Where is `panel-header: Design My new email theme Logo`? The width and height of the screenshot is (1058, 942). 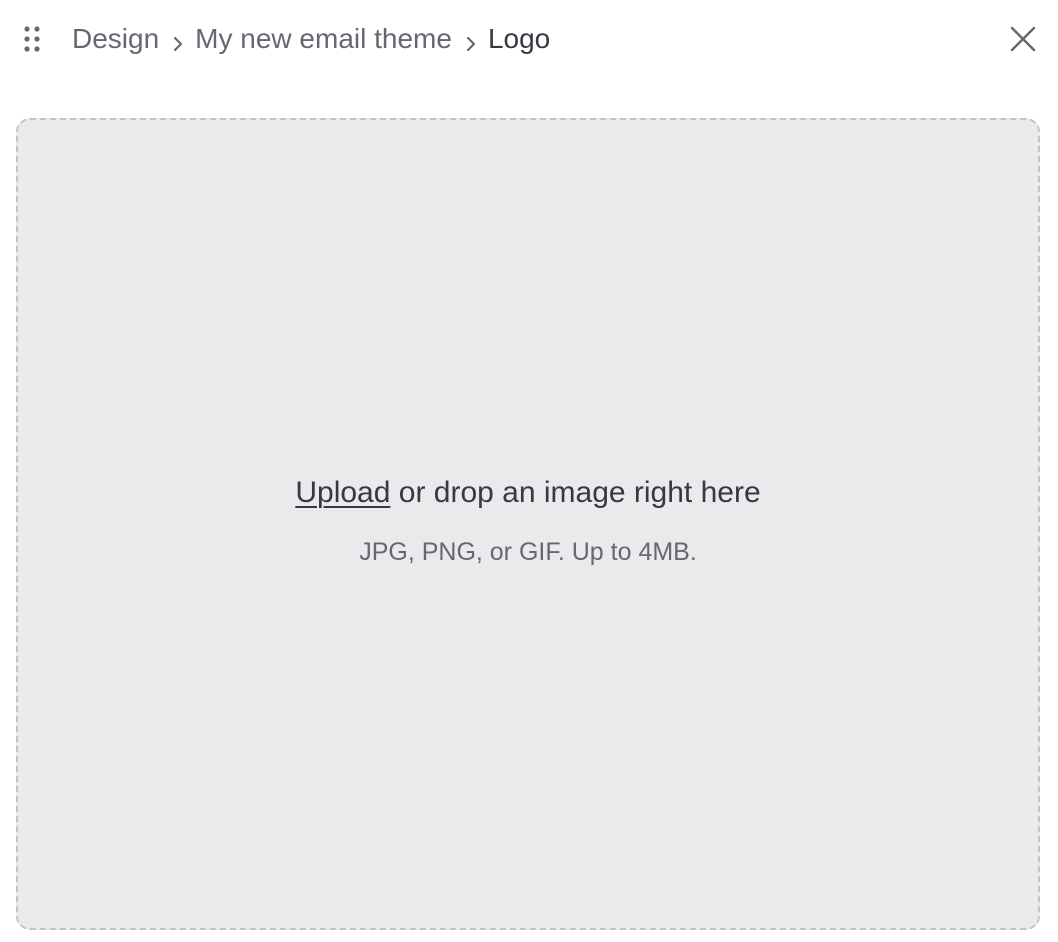 panel-header: Design My new email theme Logo is located at coordinates (529, 39).